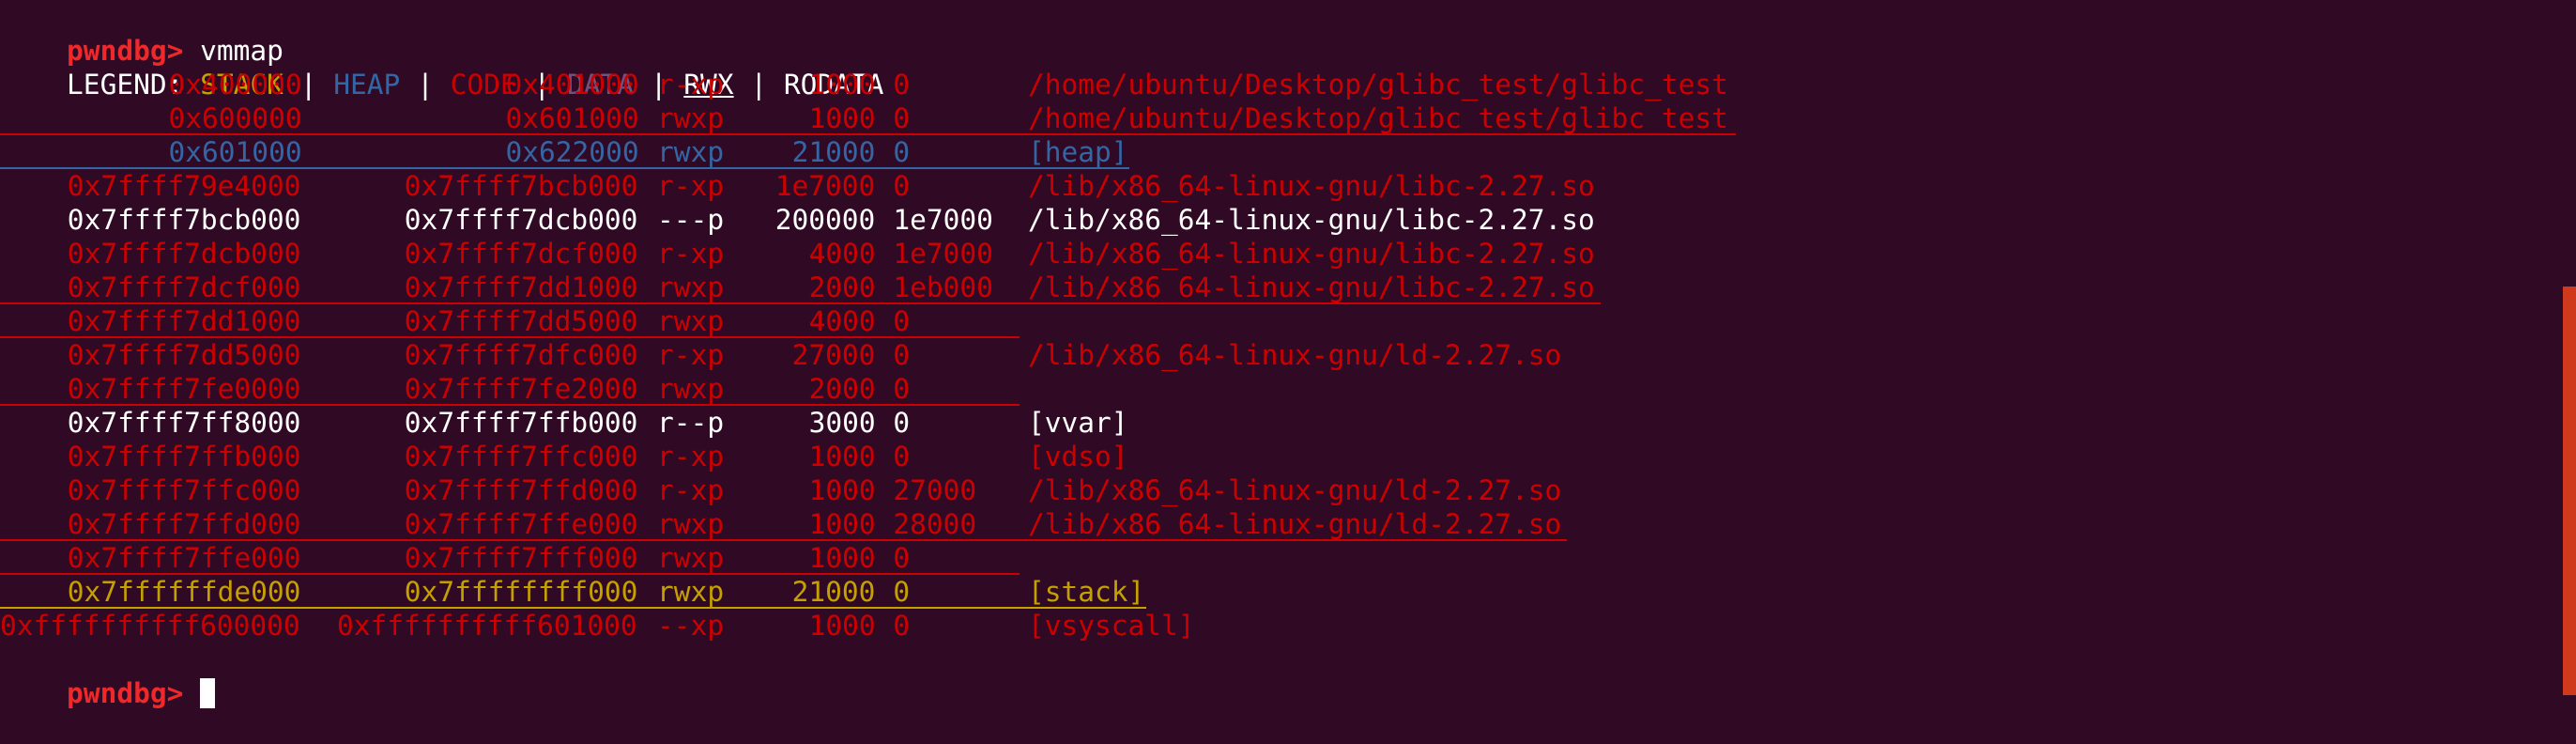 This screenshot has height=744, width=2576. Describe the element at coordinates (184, 592) in the screenshot. I see `start-address: 0x7ffffffde000` at that location.